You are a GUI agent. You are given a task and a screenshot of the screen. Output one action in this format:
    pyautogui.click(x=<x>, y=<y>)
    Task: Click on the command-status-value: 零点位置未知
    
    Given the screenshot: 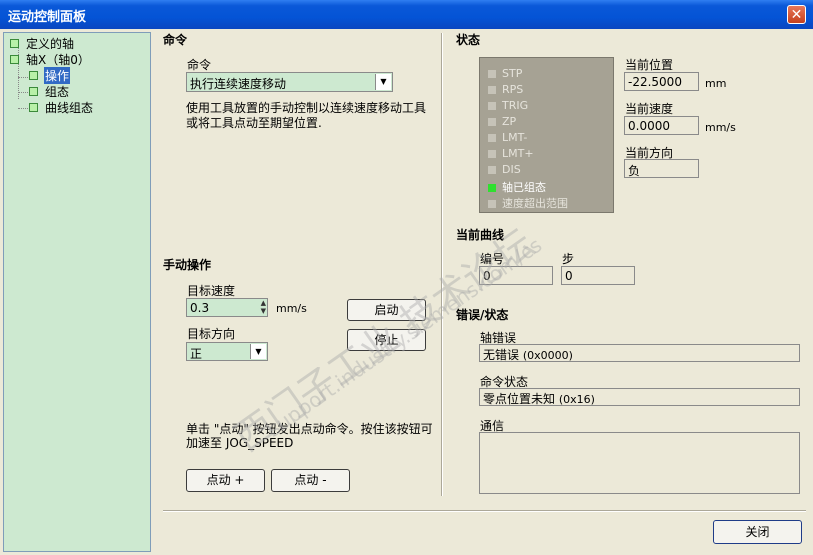 What is the action you would take?
    pyautogui.click(x=519, y=399)
    